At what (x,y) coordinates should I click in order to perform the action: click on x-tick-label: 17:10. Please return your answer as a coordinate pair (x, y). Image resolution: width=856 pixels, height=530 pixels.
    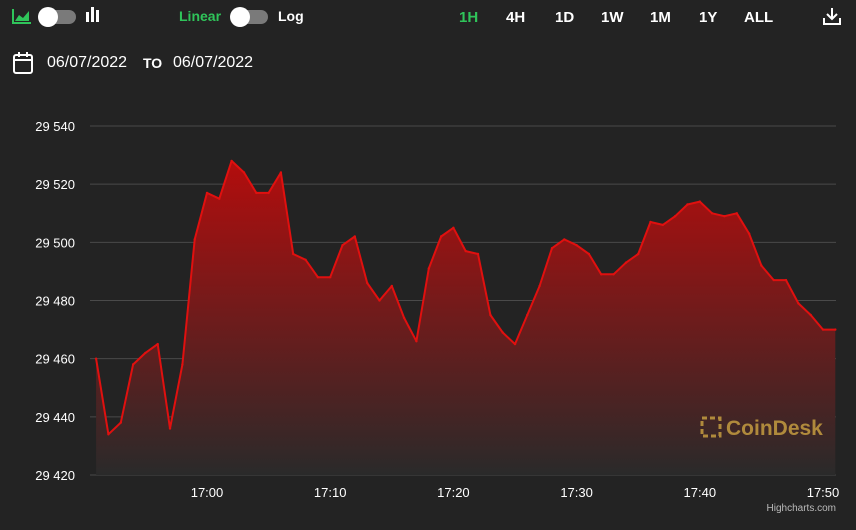
    Looking at the image, I should click on (330, 492).